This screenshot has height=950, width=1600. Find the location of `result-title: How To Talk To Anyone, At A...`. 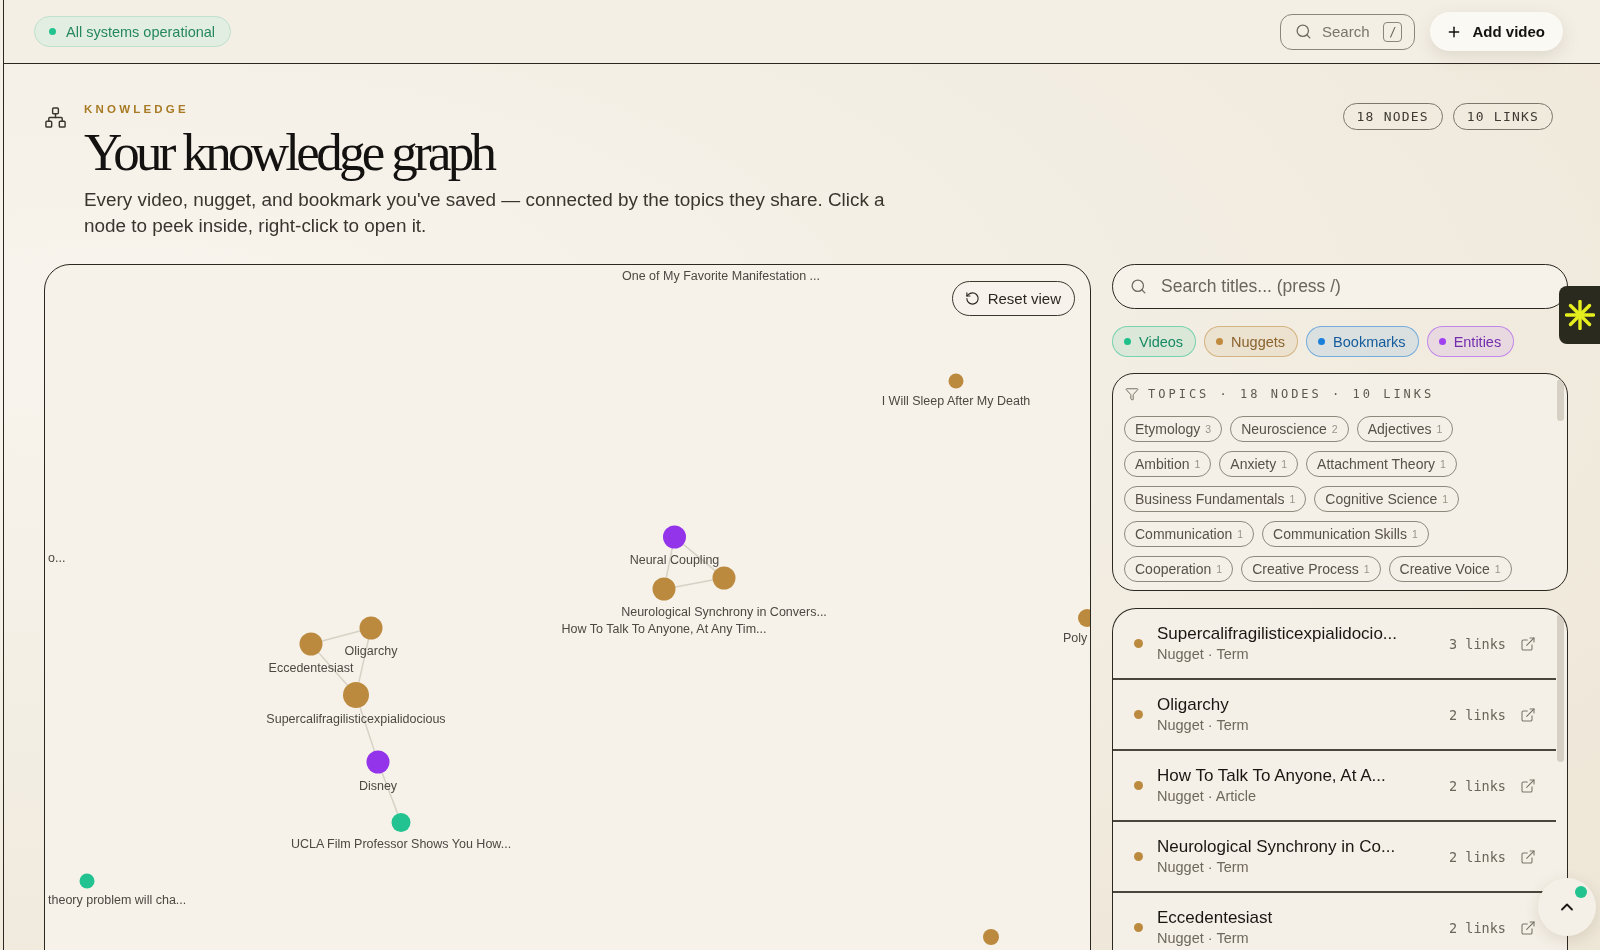

result-title: How To Talk To Anyone, At A... is located at coordinates (1271, 775).